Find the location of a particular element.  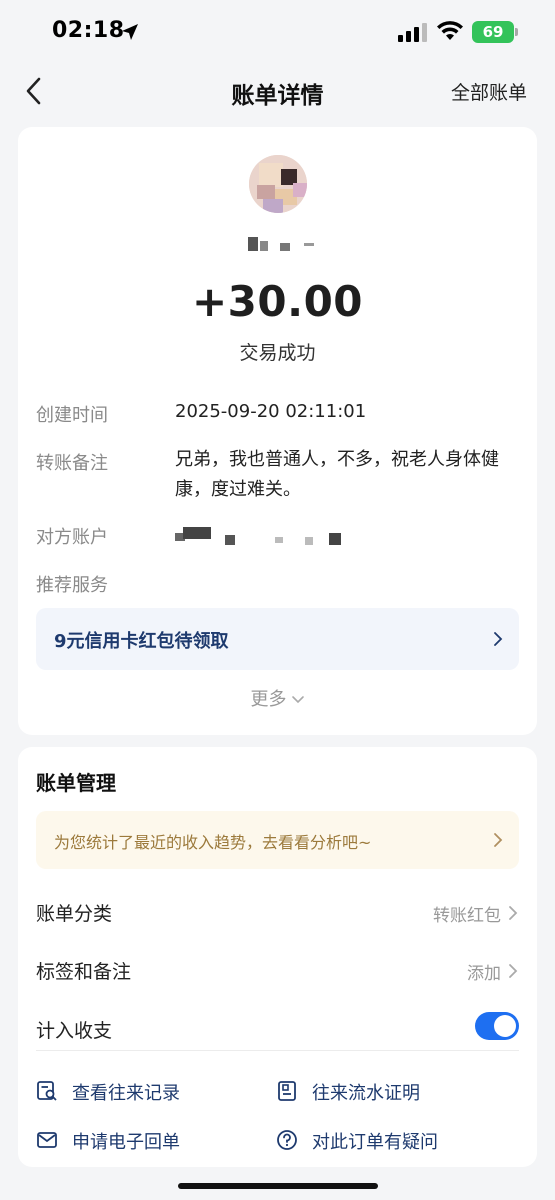

include-in-stats-toggle is located at coordinates (497, 1026).